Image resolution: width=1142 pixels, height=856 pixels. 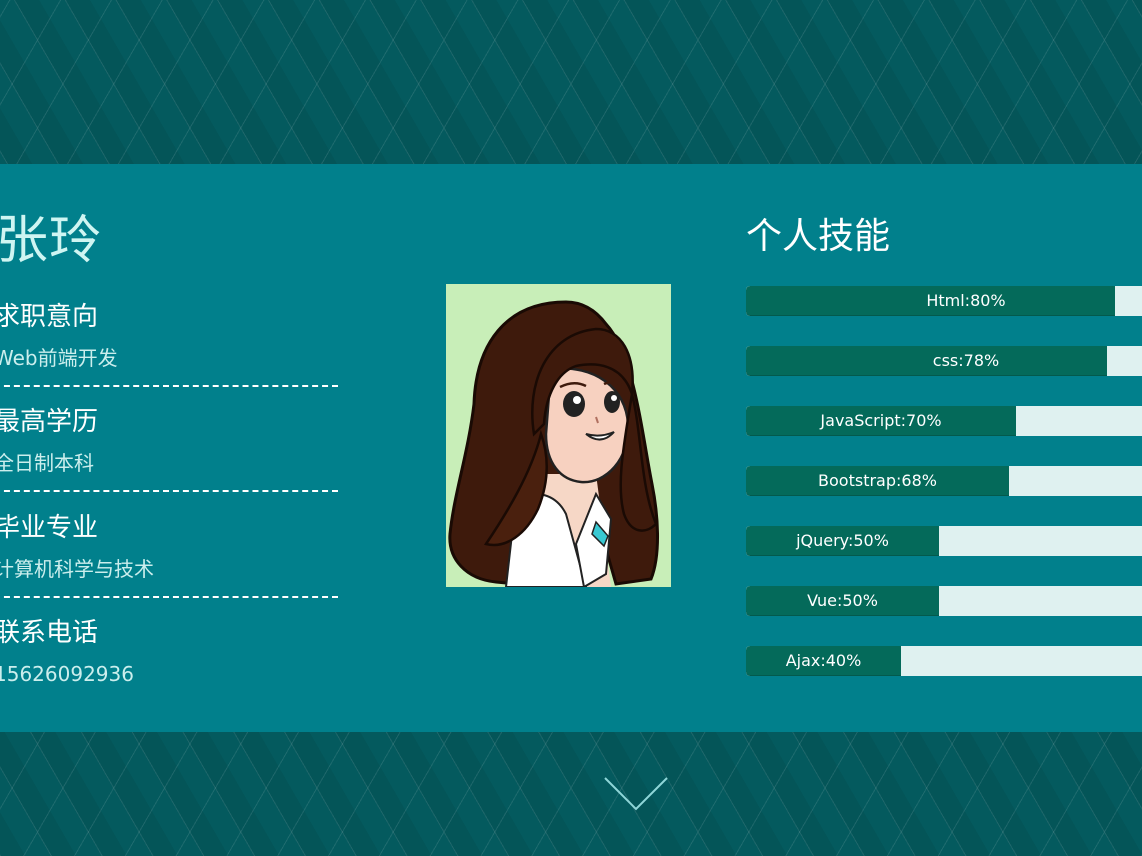 What do you see at coordinates (77, 569) in the screenshot?
I see `info-value: 计算机科学与技术` at bounding box center [77, 569].